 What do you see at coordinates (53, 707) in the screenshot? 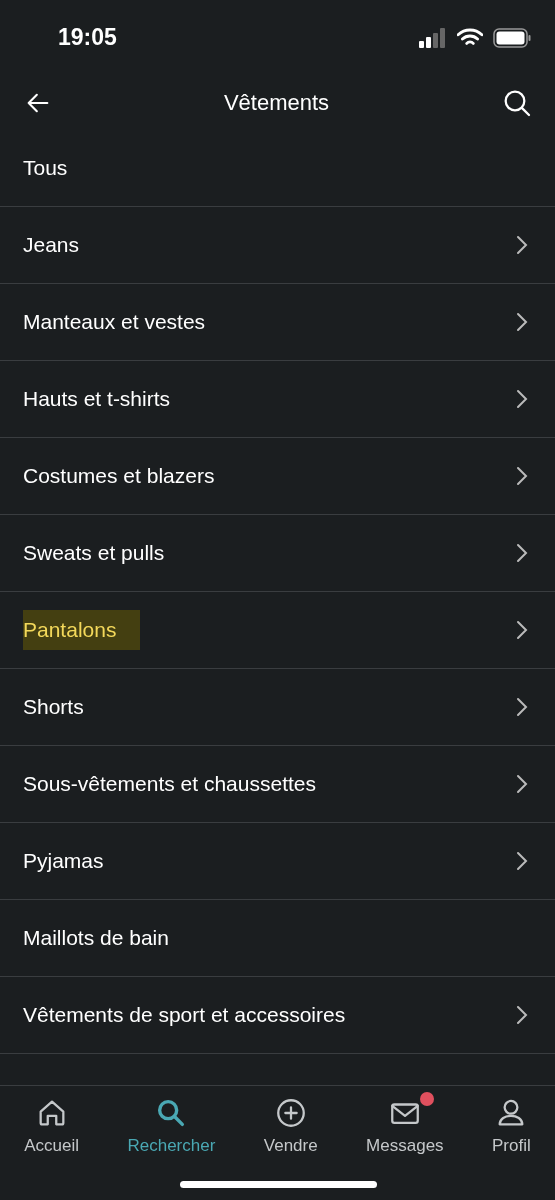
I see `category-label: Shorts` at bounding box center [53, 707].